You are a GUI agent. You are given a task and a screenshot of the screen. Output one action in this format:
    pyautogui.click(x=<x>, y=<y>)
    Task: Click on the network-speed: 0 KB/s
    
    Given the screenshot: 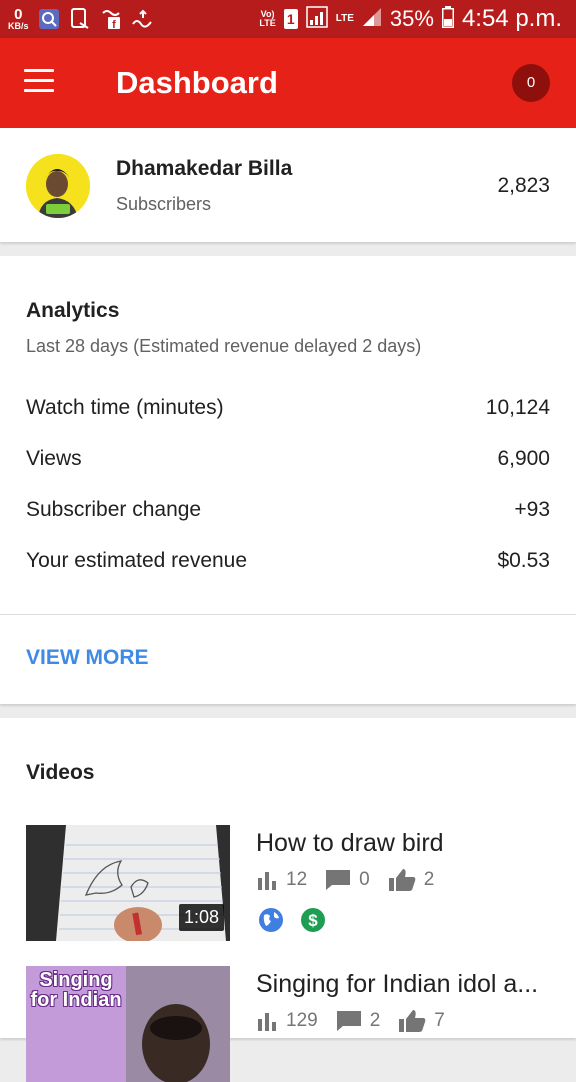 What is the action you would take?
    pyautogui.click(x=18, y=18)
    